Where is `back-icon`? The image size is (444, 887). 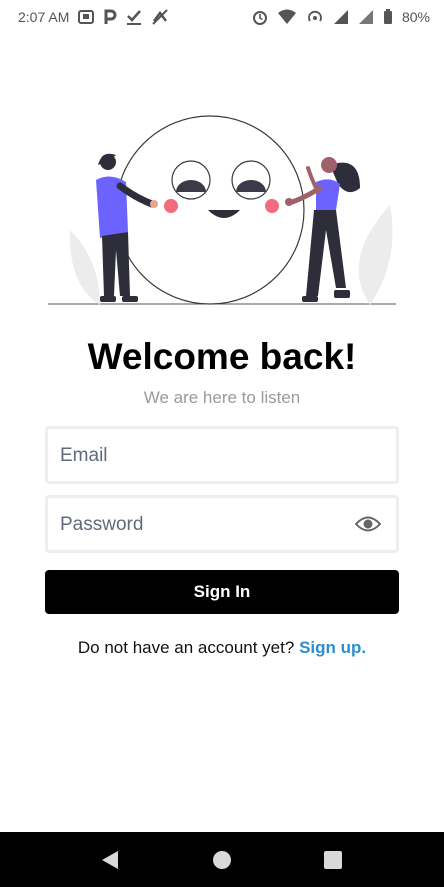 back-icon is located at coordinates (110, 860).